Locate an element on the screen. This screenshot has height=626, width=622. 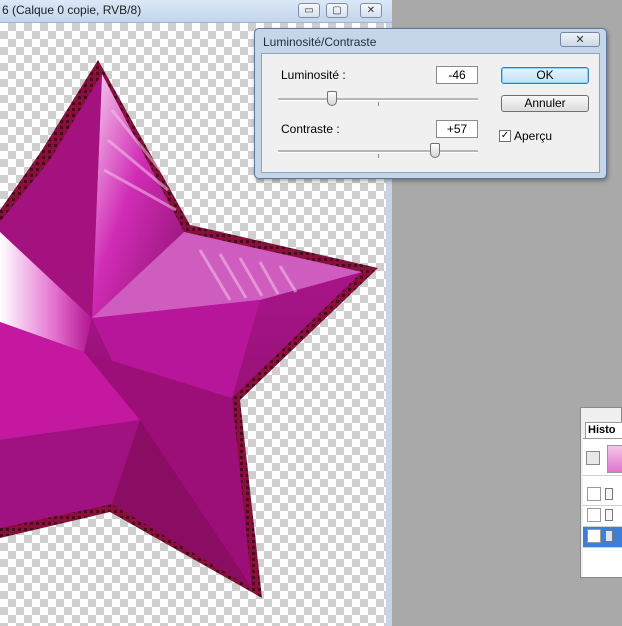
dialog-close-button: ✕ is located at coordinates (580, 39).